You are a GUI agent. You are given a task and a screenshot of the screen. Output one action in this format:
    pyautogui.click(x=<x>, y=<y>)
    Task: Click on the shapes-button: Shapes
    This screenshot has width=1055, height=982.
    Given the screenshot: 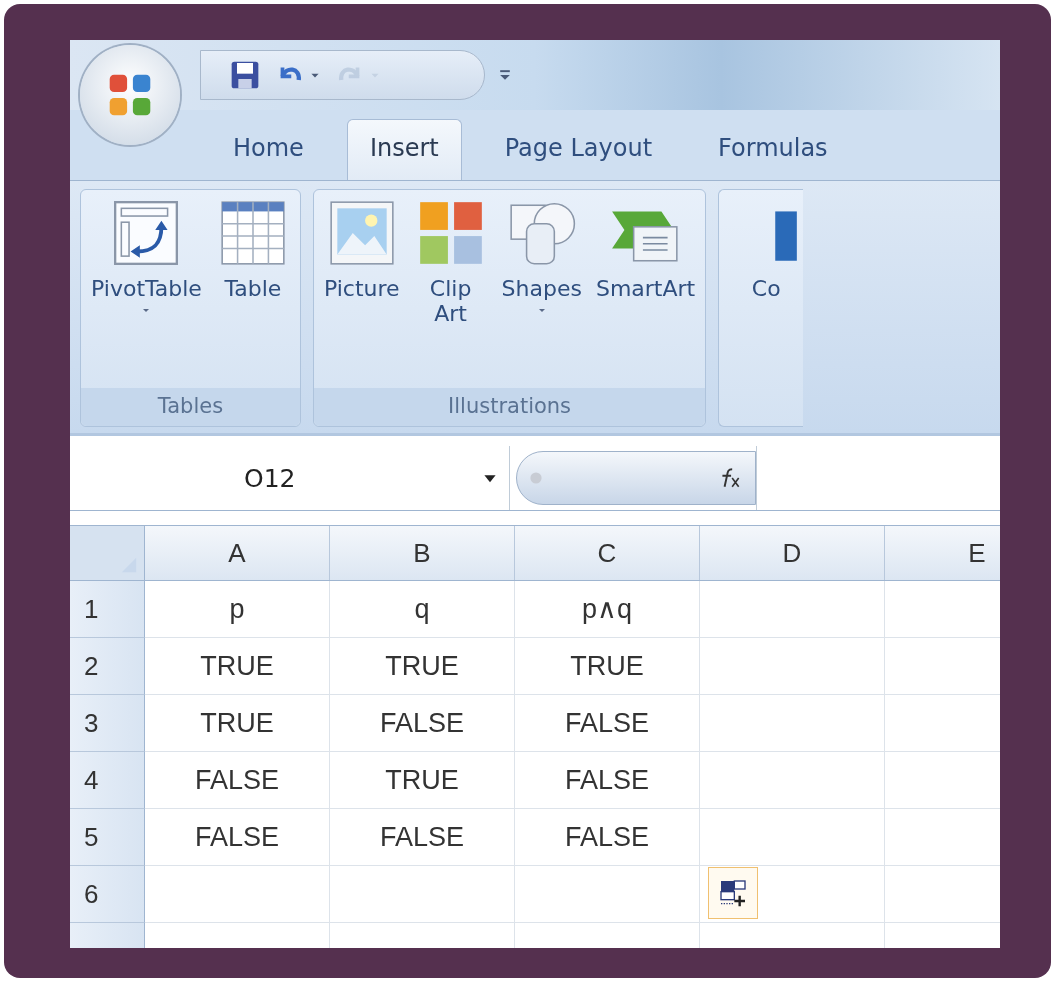 What is the action you would take?
    pyautogui.click(x=541, y=256)
    